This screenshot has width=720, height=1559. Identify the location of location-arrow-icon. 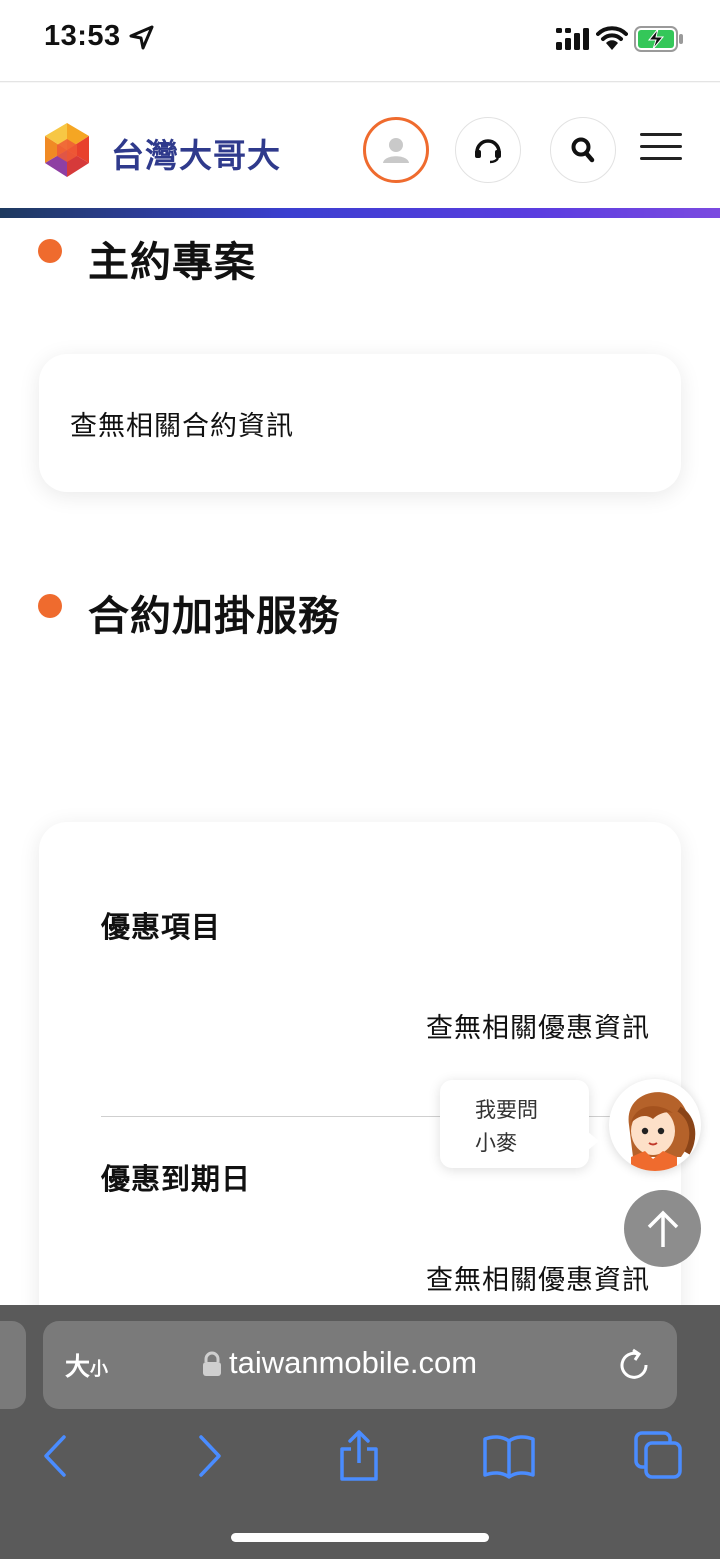
(141, 37).